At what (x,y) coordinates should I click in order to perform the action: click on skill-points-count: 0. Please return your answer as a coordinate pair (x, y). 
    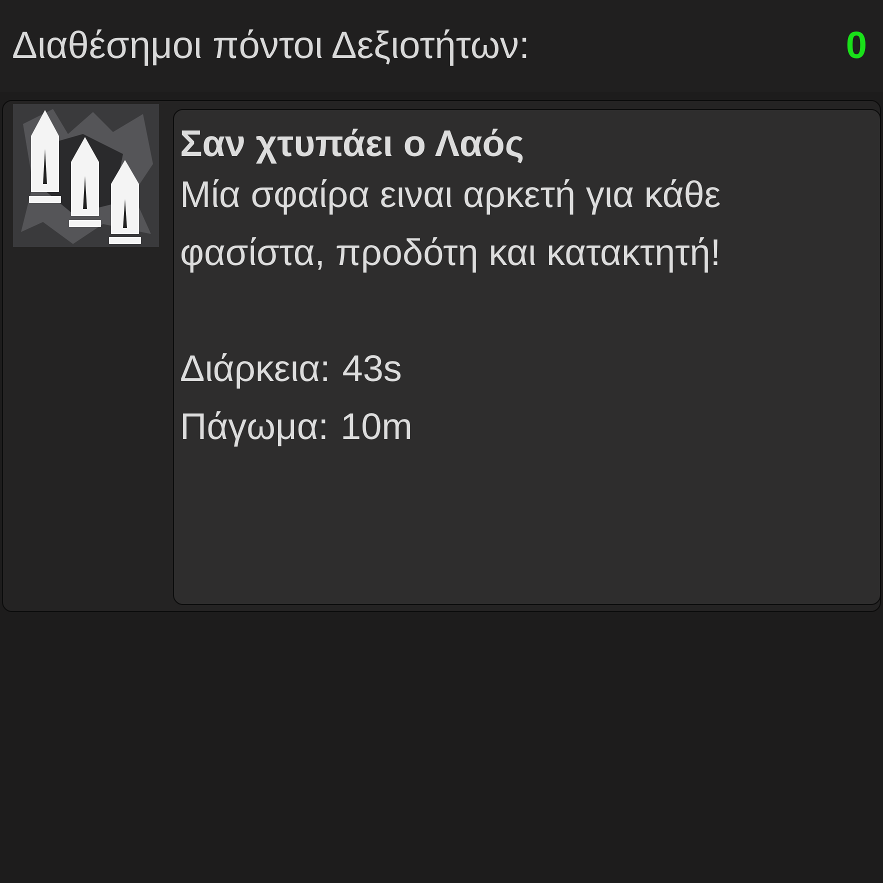
    Looking at the image, I should click on (856, 46).